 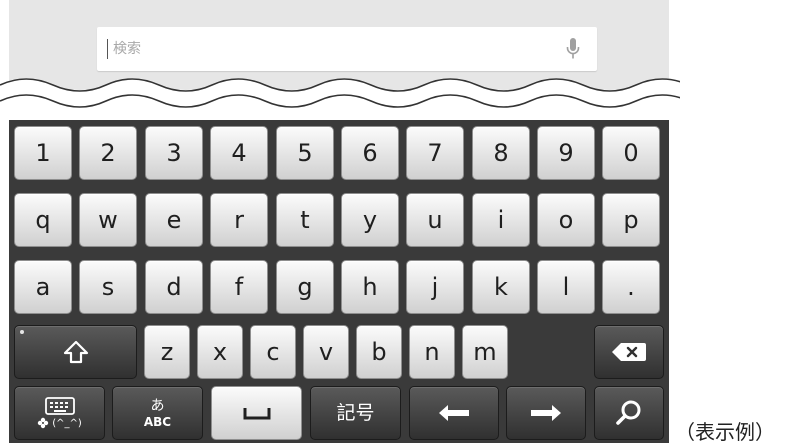 What do you see at coordinates (157, 405) in the screenshot?
I see `hiragana-mode-label: あ` at bounding box center [157, 405].